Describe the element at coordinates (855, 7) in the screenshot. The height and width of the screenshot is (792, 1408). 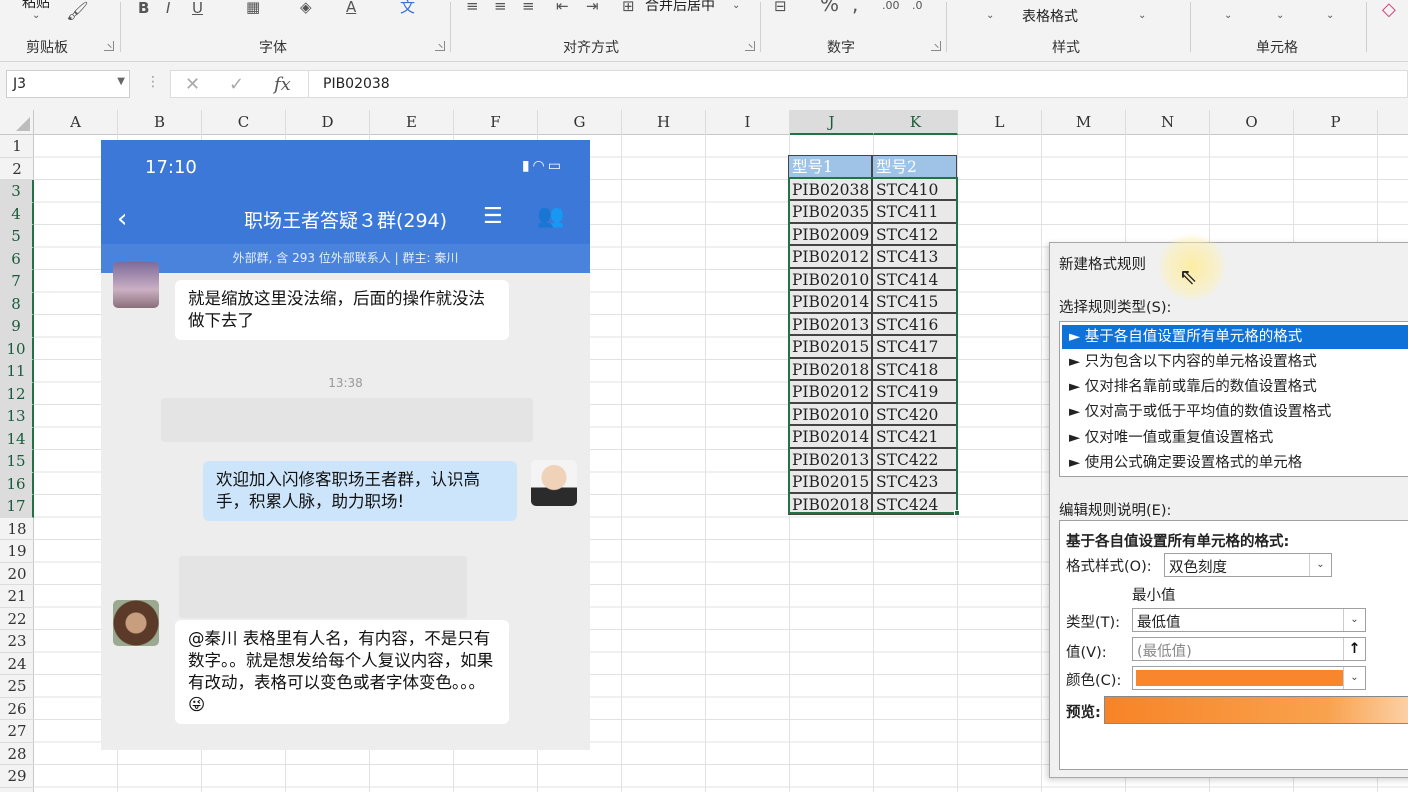
I see `comma-style-icon: ,` at that location.